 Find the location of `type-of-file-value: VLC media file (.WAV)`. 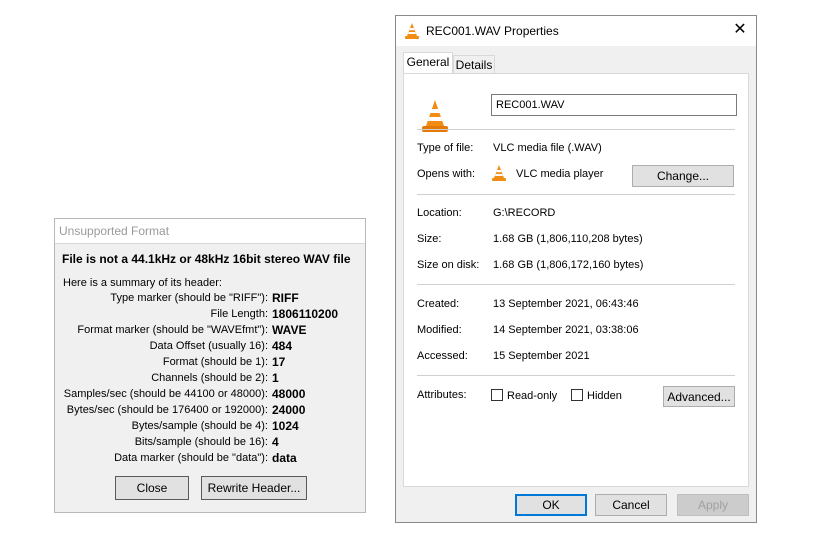

type-of-file-value: VLC media file (.WAV) is located at coordinates (547, 148).